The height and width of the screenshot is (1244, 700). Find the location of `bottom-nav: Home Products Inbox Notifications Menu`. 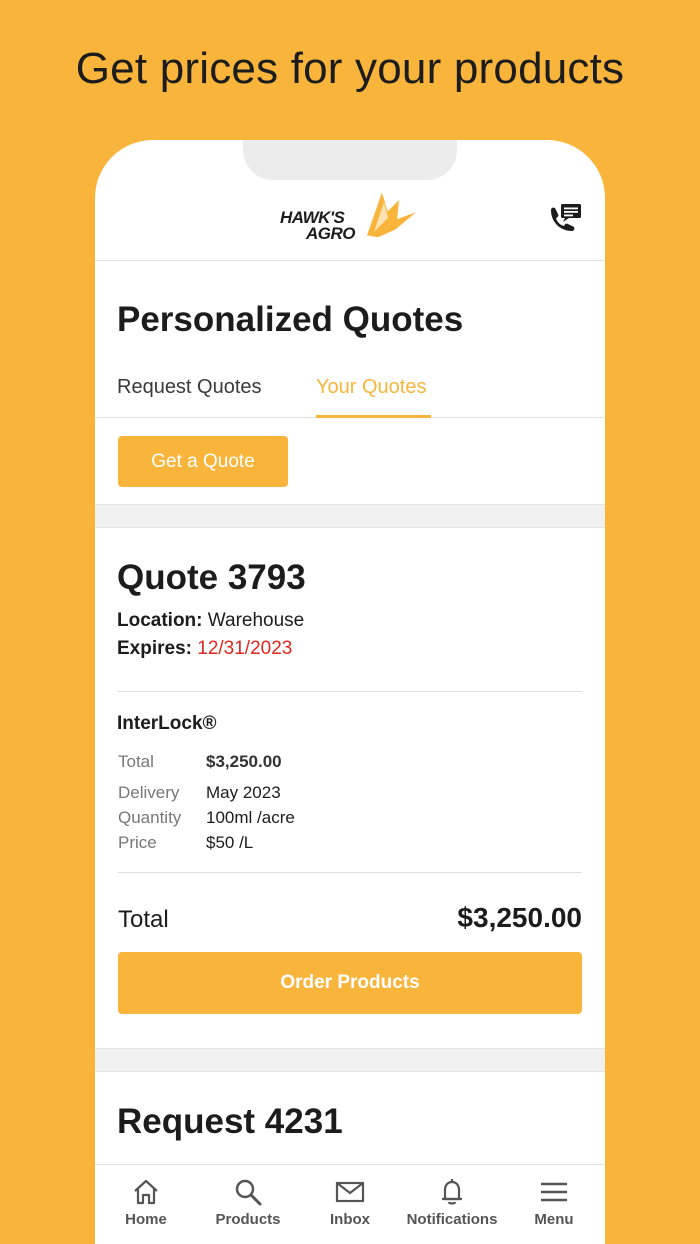

bottom-nav: Home Products Inbox Notifications Menu is located at coordinates (350, 1204).